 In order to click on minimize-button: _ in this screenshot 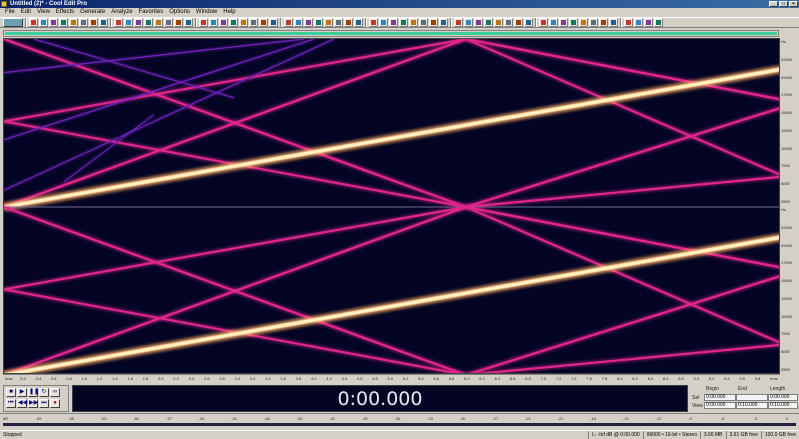, I will do `click(773, 4)`.